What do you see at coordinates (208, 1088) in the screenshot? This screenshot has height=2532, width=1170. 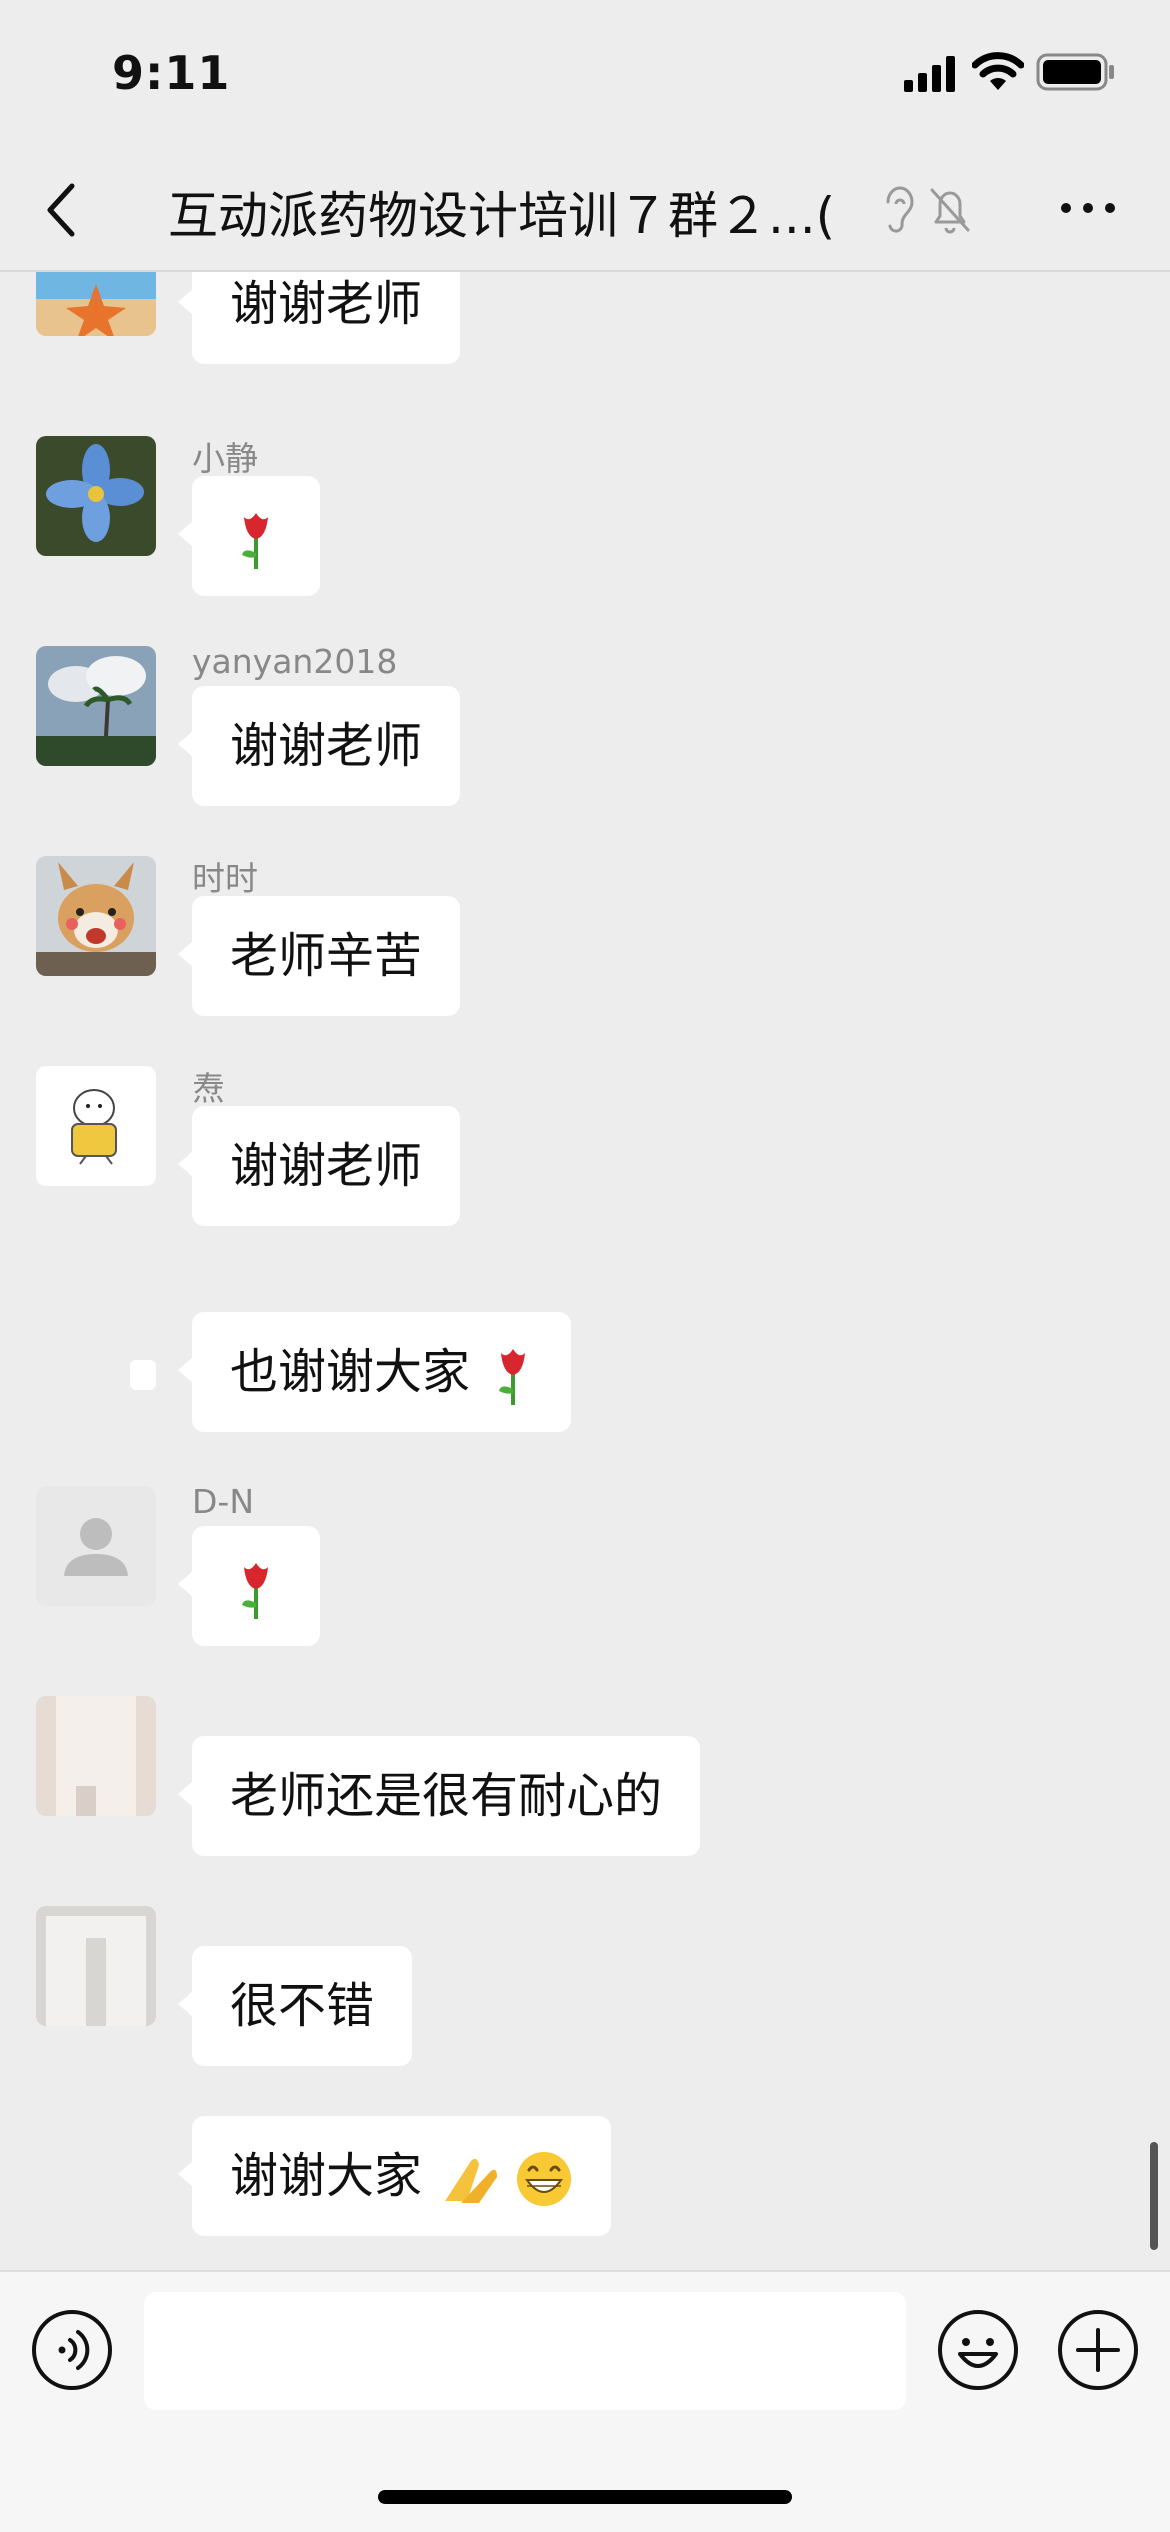 I see `sender-name: 焘` at bounding box center [208, 1088].